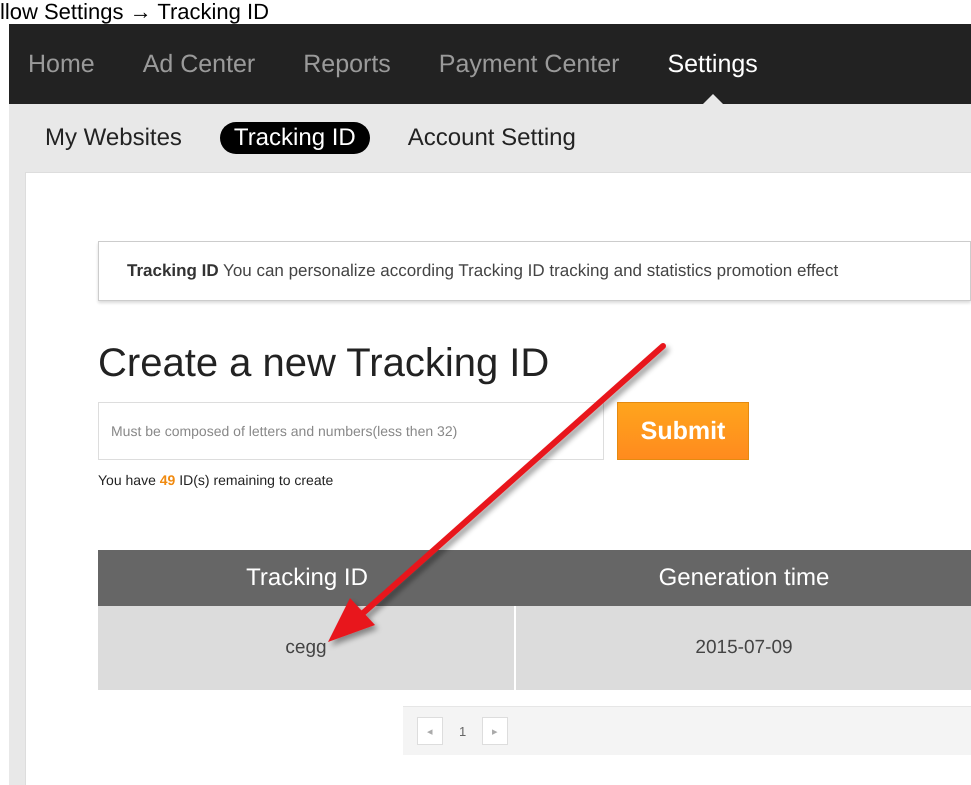 The image size is (971, 785). Describe the element at coordinates (307, 578) in the screenshot. I see `column-header: Tracking ID` at that location.